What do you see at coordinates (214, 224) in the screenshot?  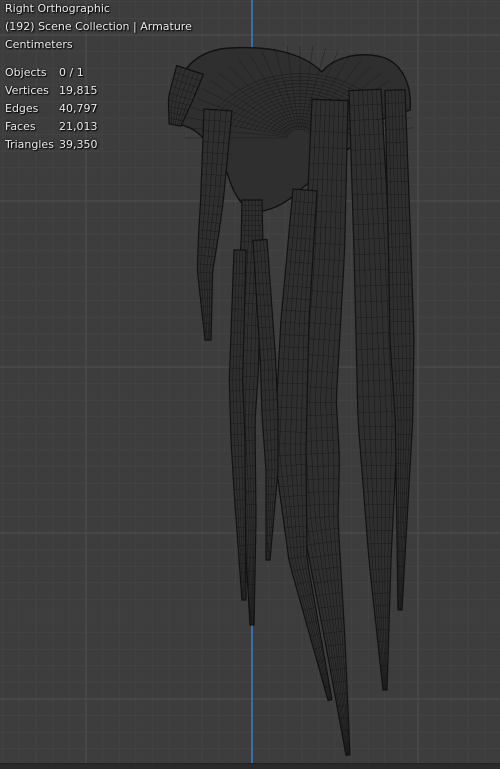 I see `hair-side-lock-left` at bounding box center [214, 224].